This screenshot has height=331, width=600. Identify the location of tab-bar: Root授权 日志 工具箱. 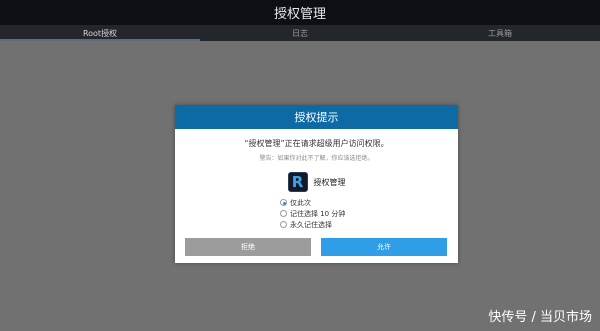
(300, 33).